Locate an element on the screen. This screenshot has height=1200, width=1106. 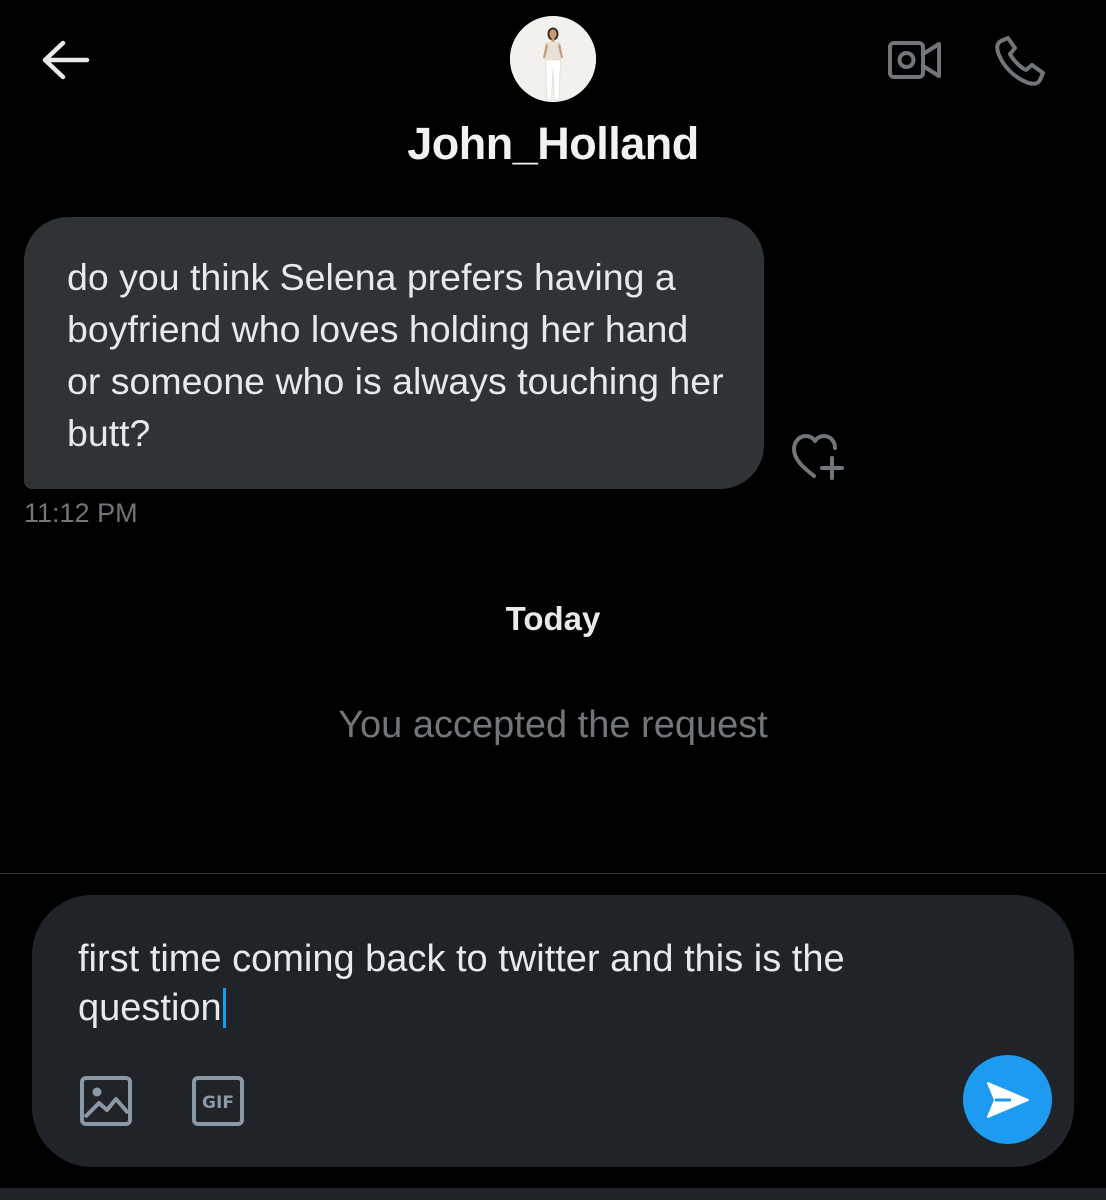
bottom-bar is located at coordinates (553, 1194).